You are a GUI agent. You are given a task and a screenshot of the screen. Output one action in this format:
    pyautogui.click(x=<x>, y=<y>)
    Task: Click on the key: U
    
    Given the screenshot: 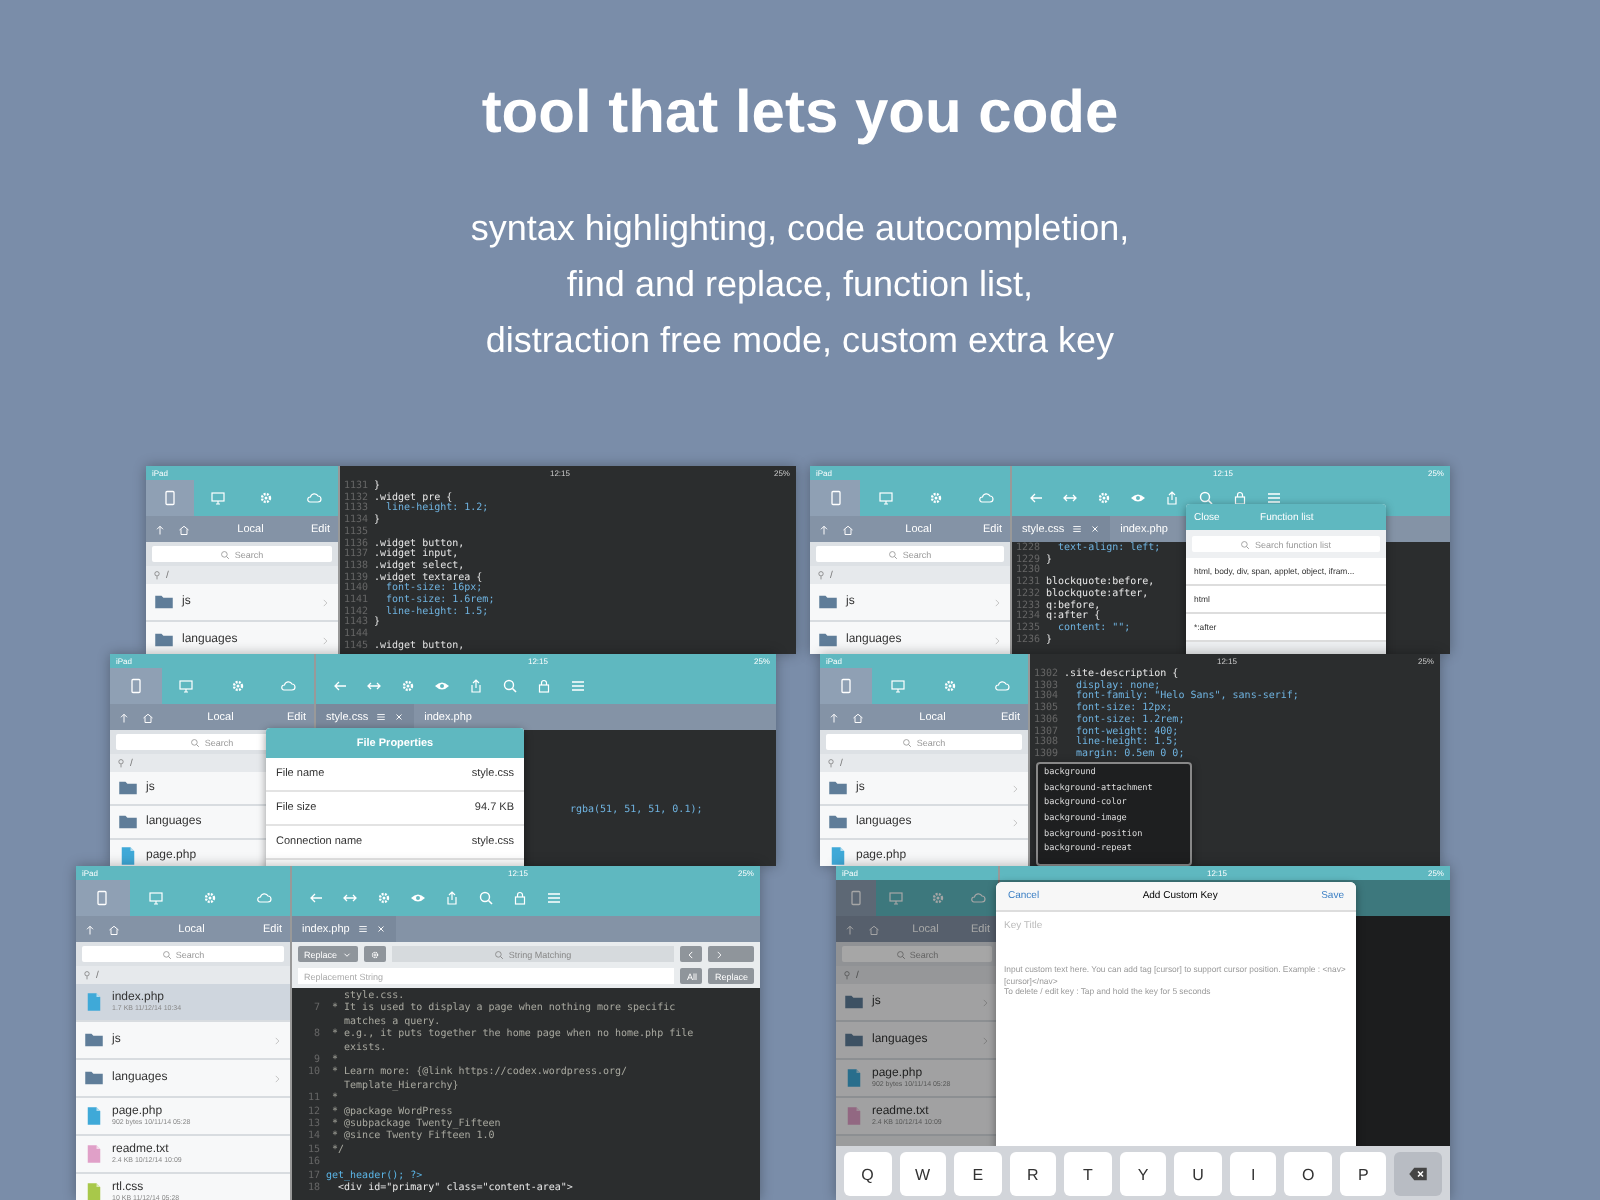 What is the action you would take?
    pyautogui.click(x=1198, y=1174)
    